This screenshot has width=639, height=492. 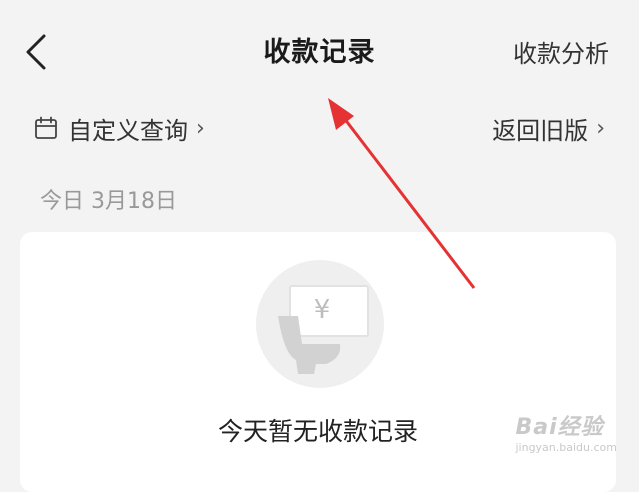 What do you see at coordinates (559, 427) in the screenshot?
I see `watermark-brand: Bai经验` at bounding box center [559, 427].